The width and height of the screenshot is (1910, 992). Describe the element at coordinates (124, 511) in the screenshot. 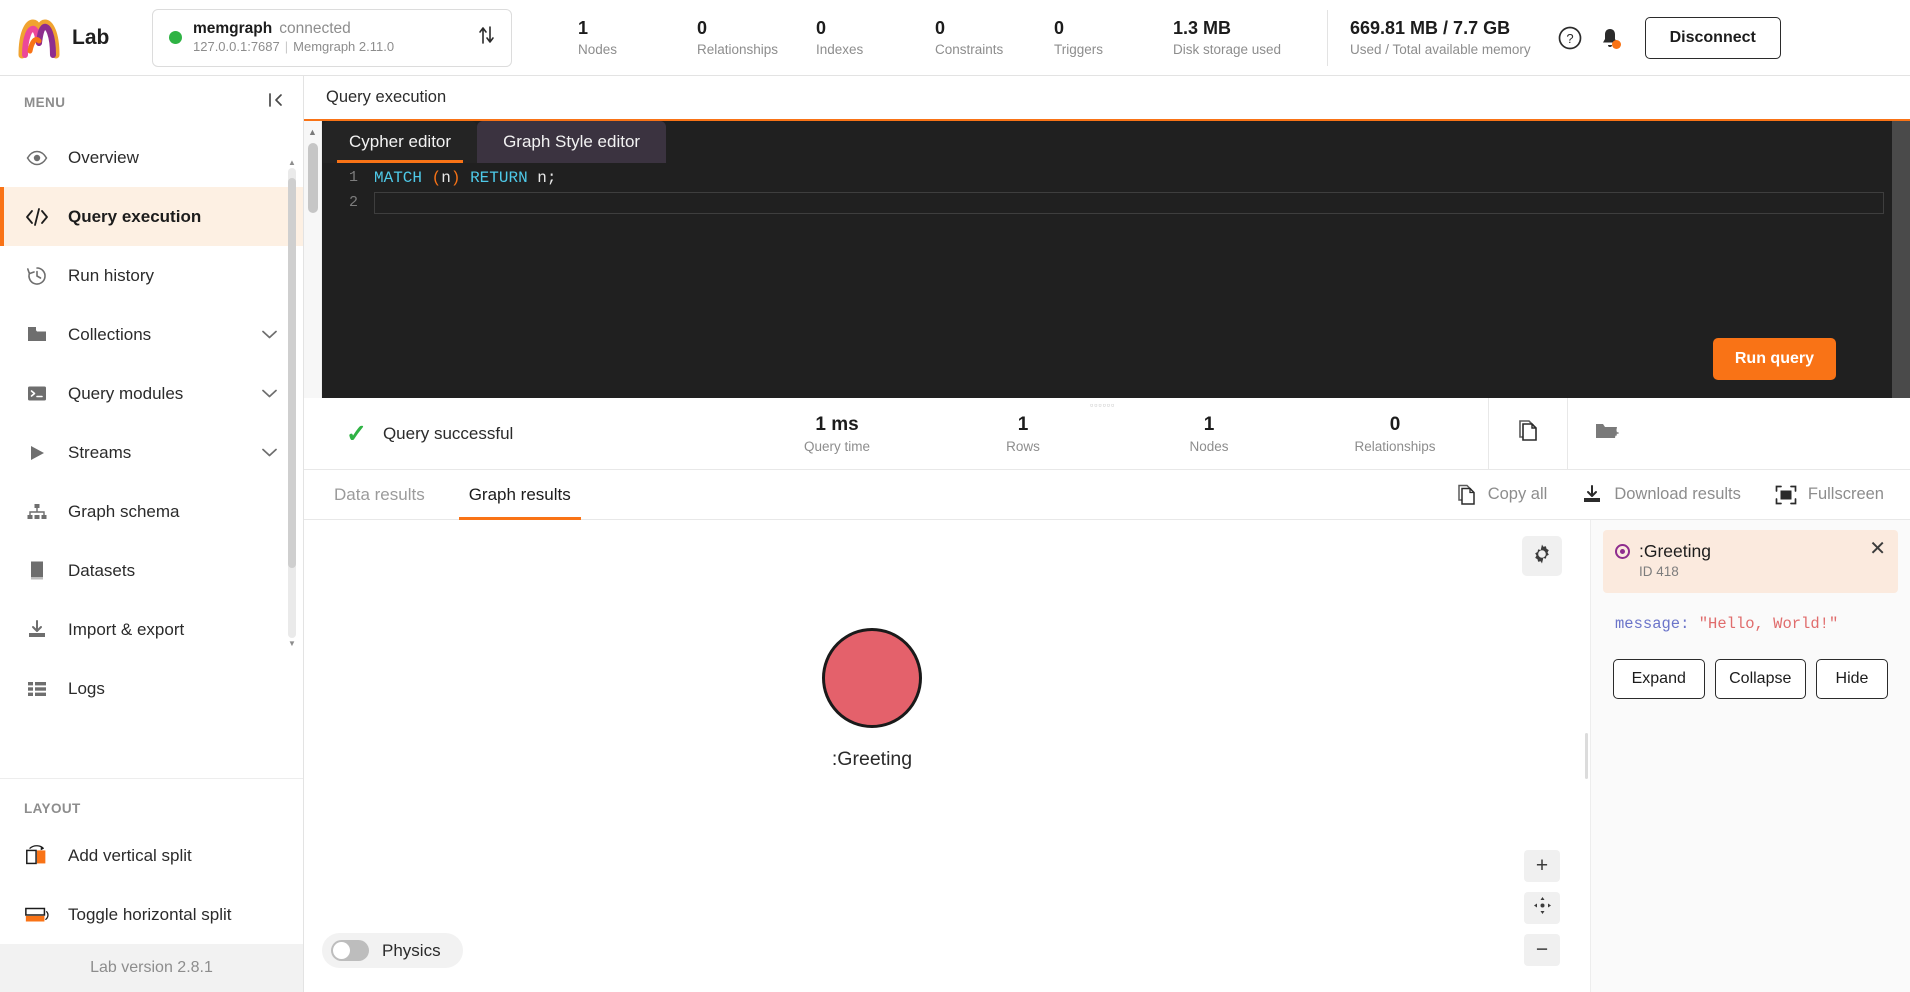

I see `sidebar-item-label: Graph schema` at that location.